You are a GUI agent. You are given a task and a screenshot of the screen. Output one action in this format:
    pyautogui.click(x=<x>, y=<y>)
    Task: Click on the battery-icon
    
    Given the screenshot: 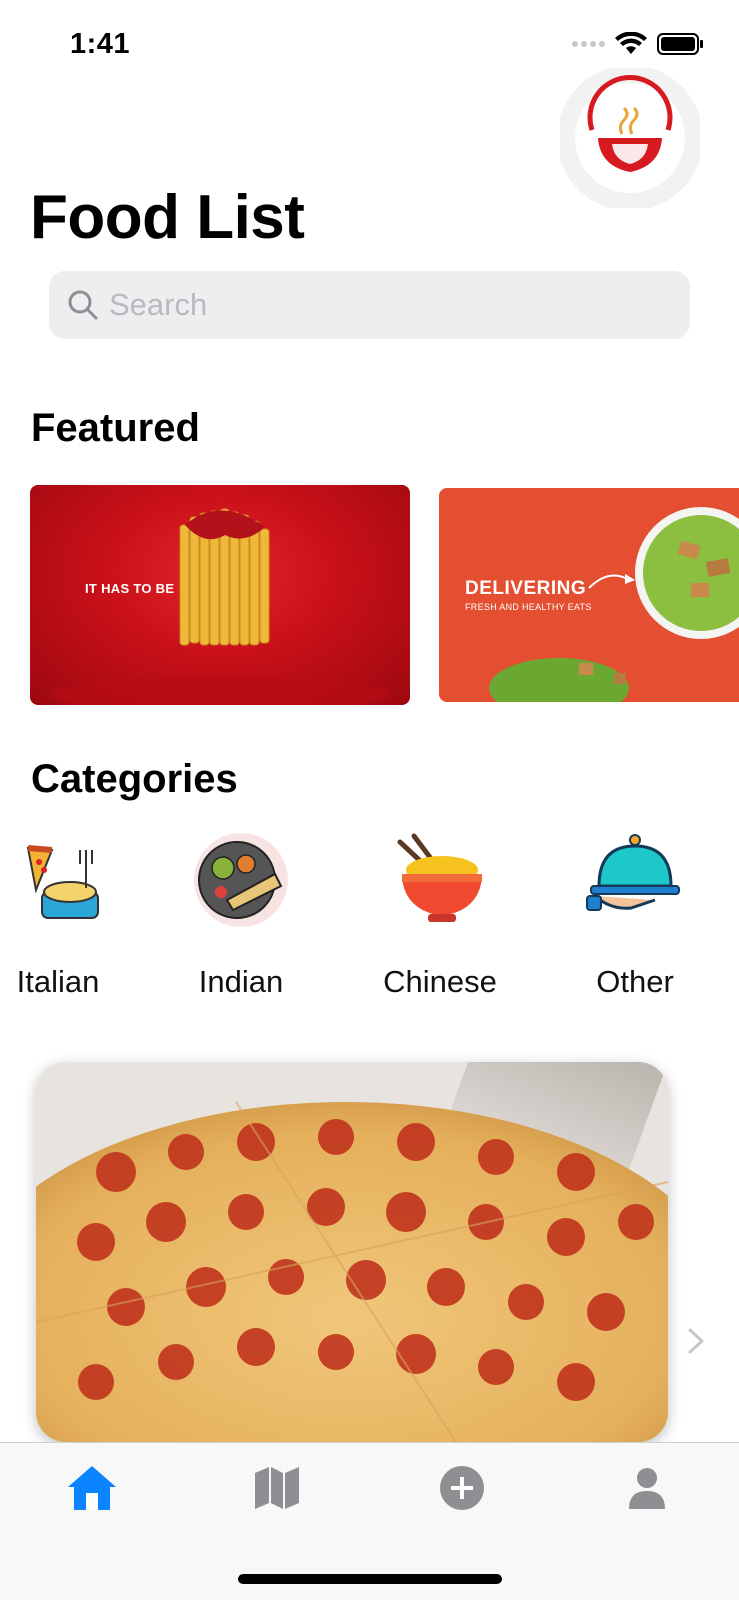 What is the action you would take?
    pyautogui.click(x=680, y=44)
    